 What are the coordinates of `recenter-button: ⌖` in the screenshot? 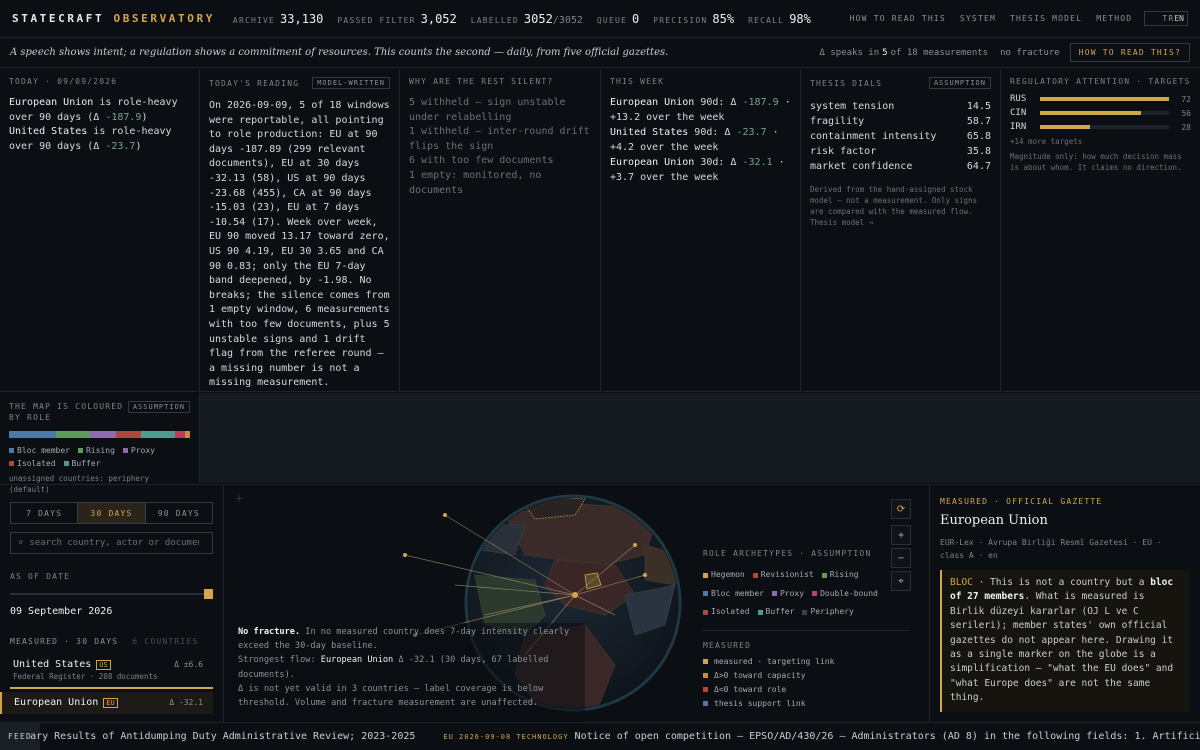 It's located at (901, 581).